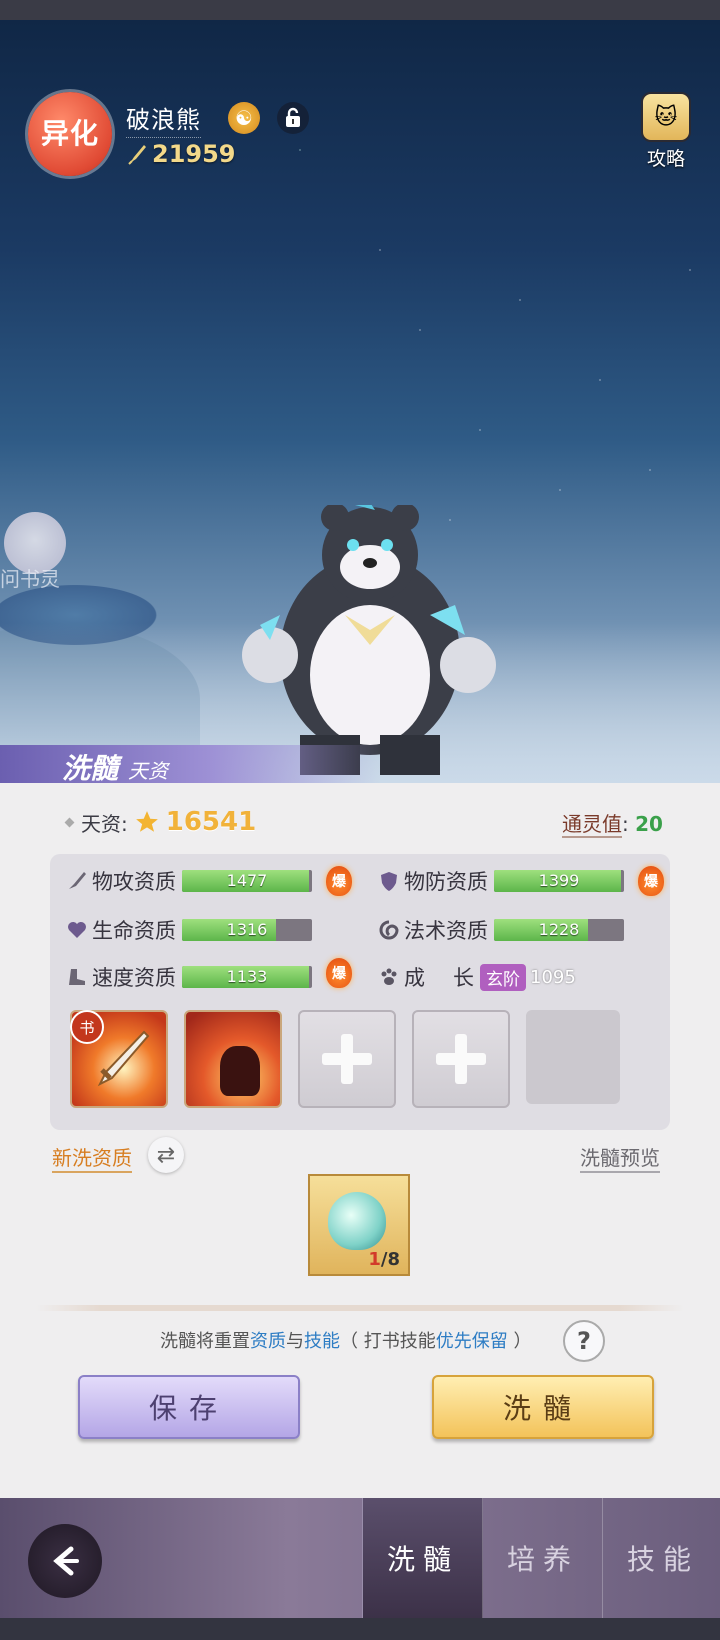  What do you see at coordinates (77, 880) in the screenshot?
I see `sword-icon` at bounding box center [77, 880].